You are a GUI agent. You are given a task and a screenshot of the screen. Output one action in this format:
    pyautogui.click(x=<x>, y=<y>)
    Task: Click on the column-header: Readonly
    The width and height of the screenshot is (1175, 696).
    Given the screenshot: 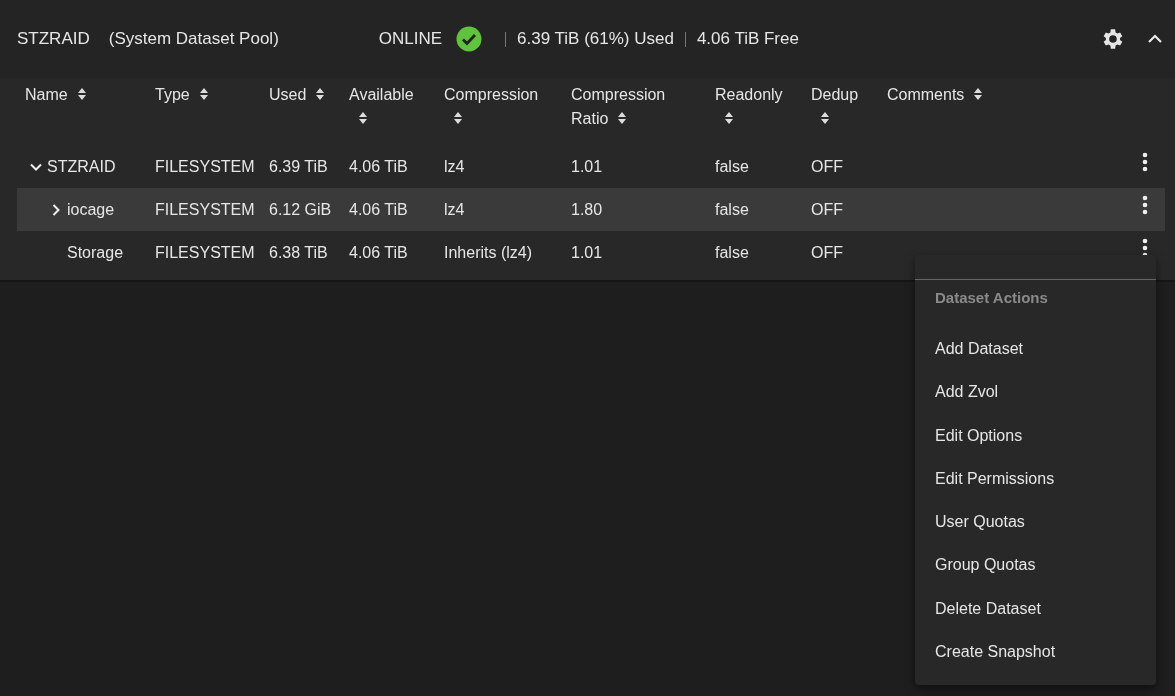 What is the action you would take?
    pyautogui.click(x=754, y=107)
    